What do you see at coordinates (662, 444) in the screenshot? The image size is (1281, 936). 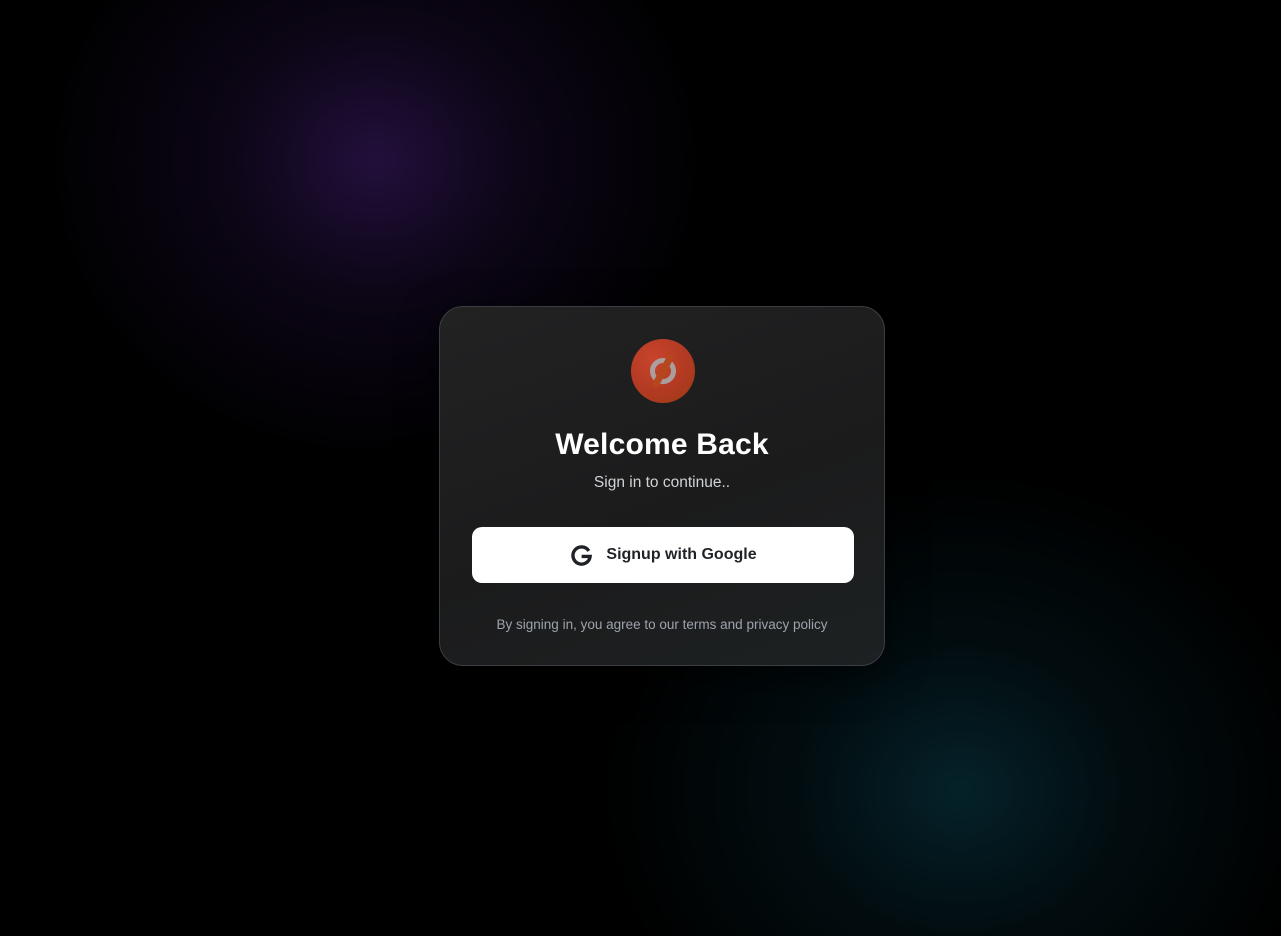 I see `page-title: Welcome Back` at bounding box center [662, 444].